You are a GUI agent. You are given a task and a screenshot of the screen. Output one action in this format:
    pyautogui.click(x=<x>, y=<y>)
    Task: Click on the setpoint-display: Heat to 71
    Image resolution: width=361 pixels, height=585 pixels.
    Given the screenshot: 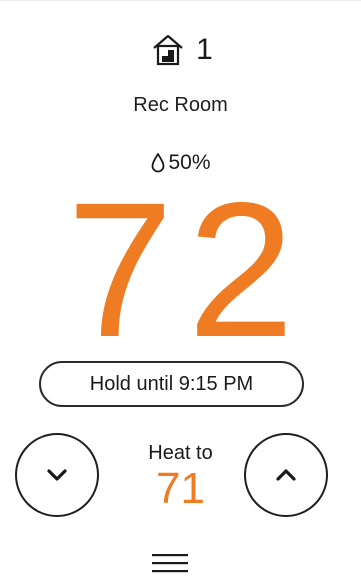 What is the action you would take?
    pyautogui.click(x=180, y=476)
    